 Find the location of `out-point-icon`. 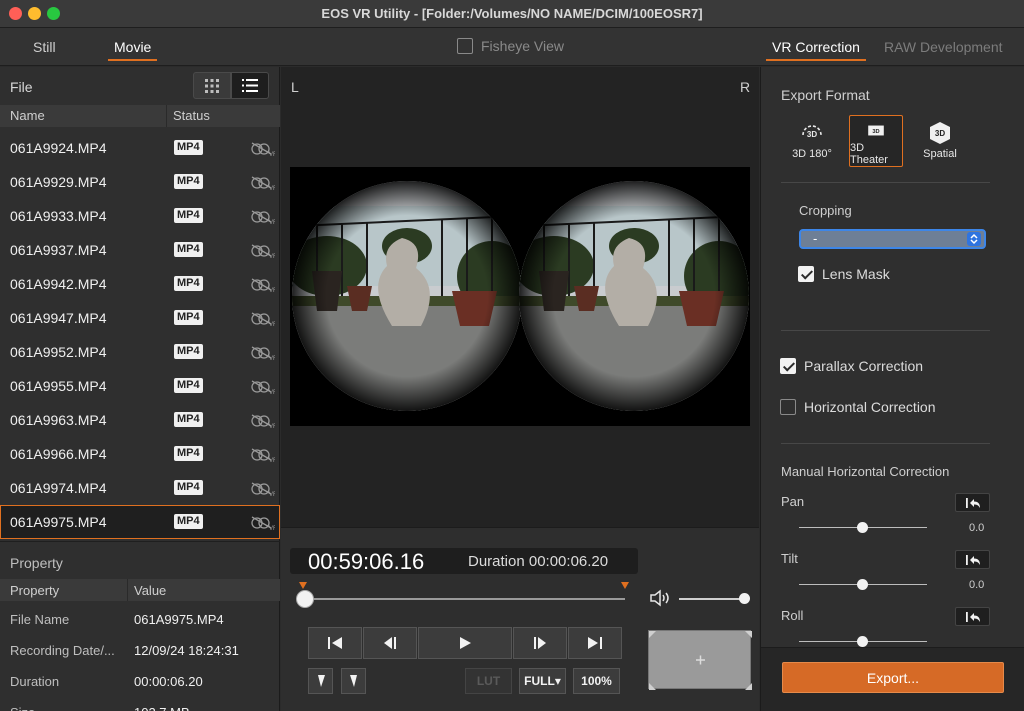

out-point-icon is located at coordinates (353, 681).